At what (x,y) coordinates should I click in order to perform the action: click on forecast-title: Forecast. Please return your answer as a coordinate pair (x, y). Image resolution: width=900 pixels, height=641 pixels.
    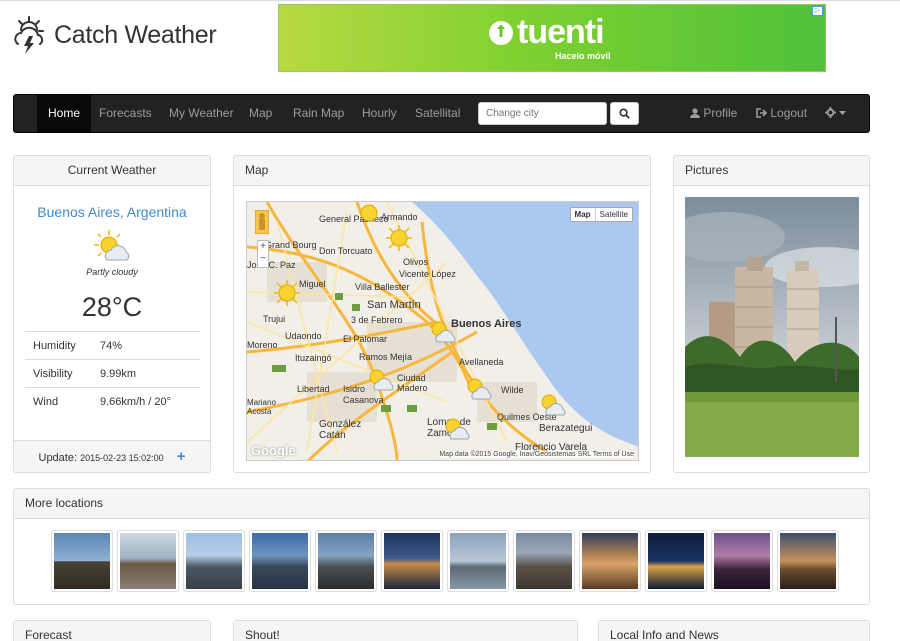
    Looking at the image, I should click on (112, 631).